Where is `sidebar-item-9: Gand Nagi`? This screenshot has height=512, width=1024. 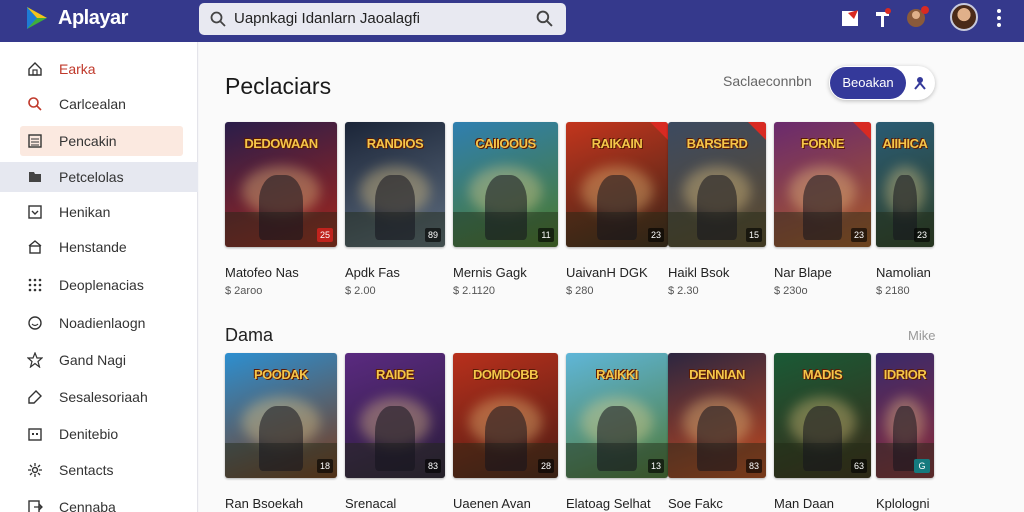 sidebar-item-9: Gand Nagi is located at coordinates (101, 360).